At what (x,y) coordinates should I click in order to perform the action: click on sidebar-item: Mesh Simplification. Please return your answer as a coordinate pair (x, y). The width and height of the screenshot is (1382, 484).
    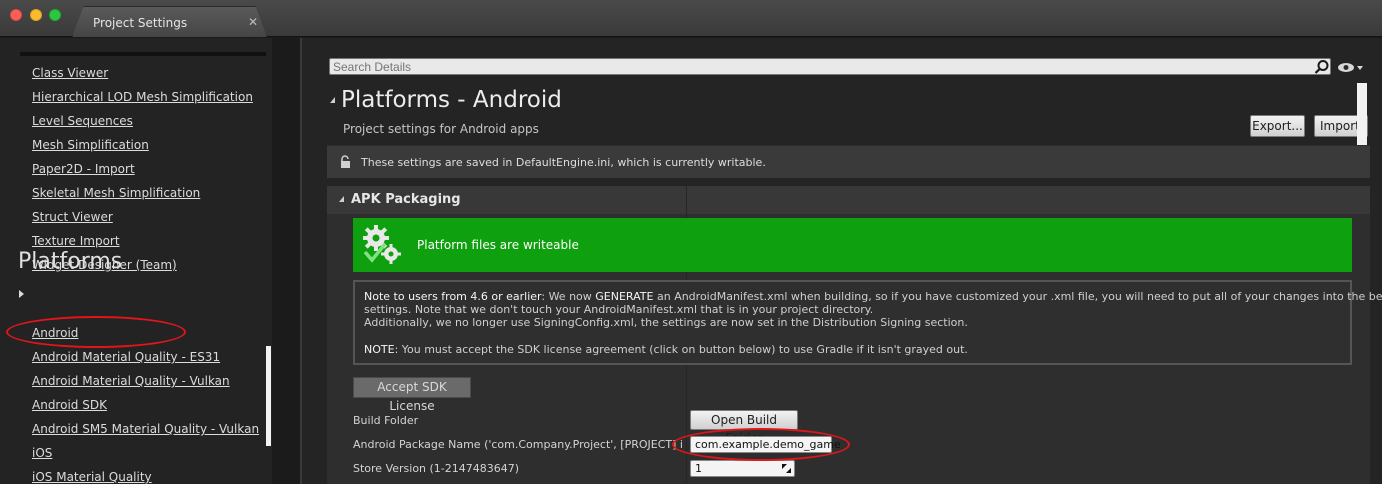
    Looking at the image, I should click on (90, 145).